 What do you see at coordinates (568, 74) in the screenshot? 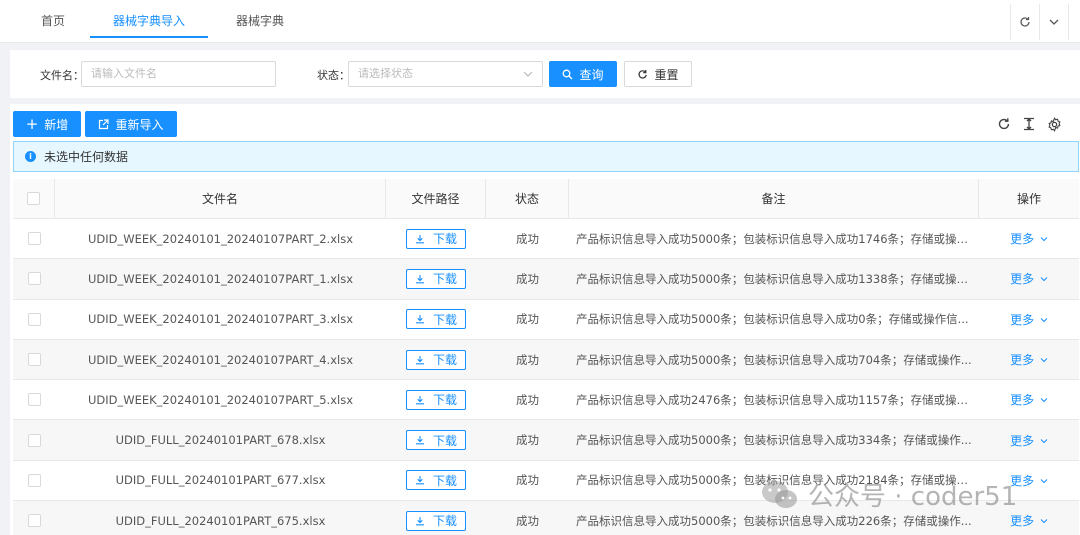
I see `search-icon` at bounding box center [568, 74].